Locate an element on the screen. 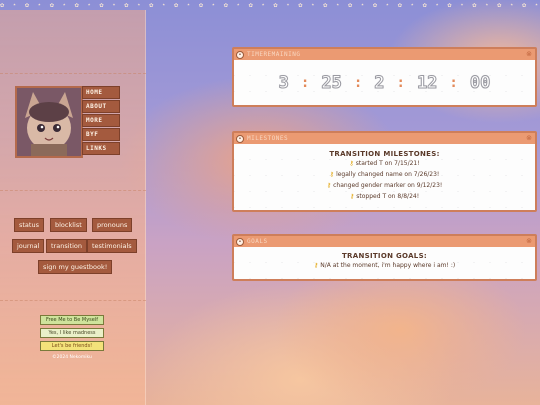 This screenshot has height=405, width=540. panel-header: • MILESTONES ⊗ is located at coordinates (384, 138).